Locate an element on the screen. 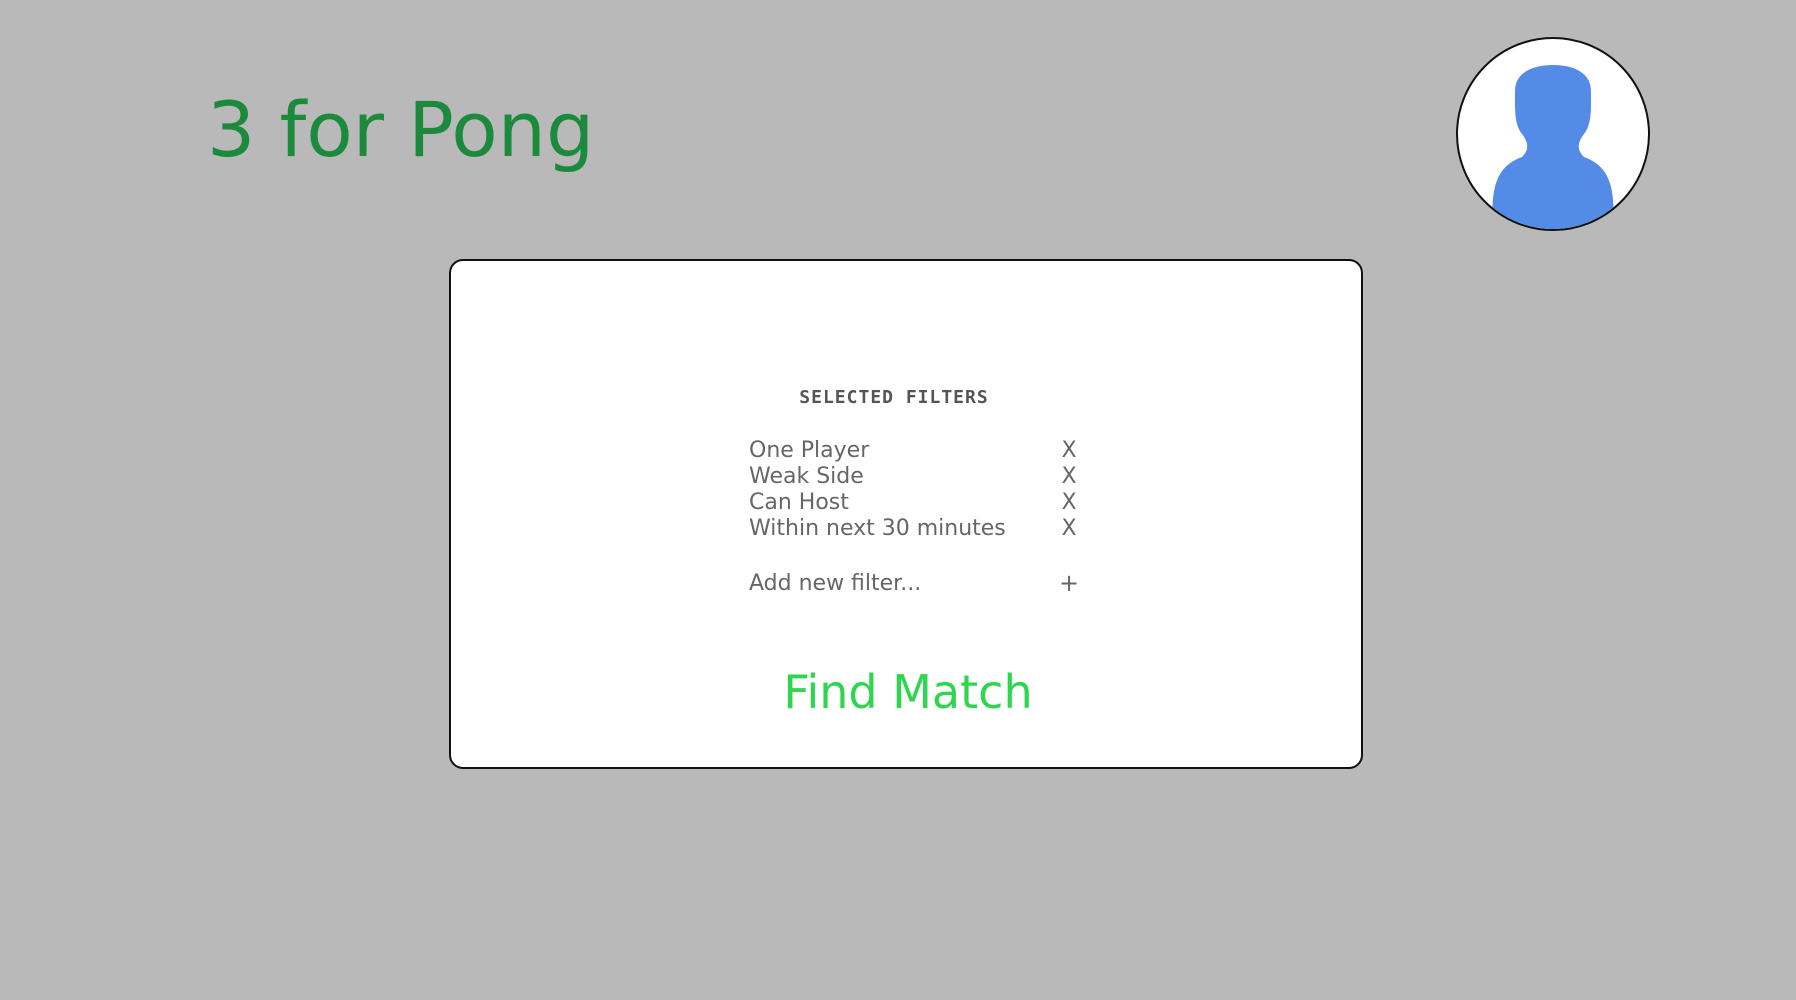 This screenshot has height=1000, width=1796. add-filter-button: Add new filter... + is located at coordinates (914, 583).